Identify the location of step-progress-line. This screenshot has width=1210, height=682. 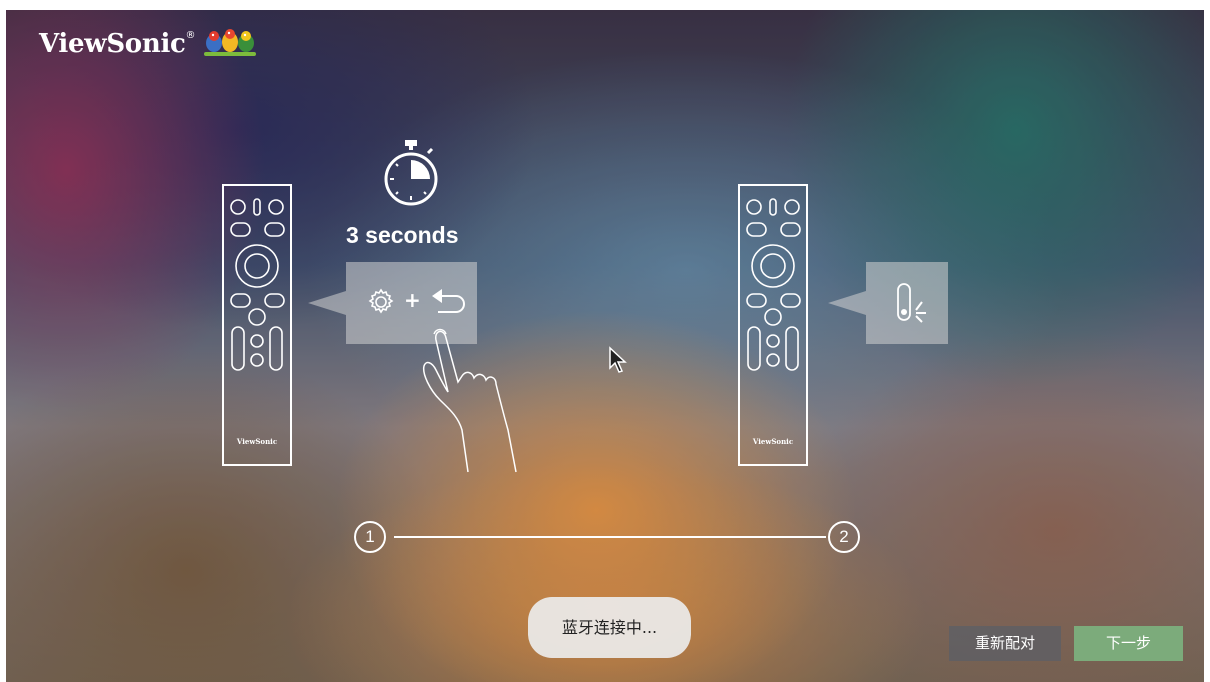
(610, 537).